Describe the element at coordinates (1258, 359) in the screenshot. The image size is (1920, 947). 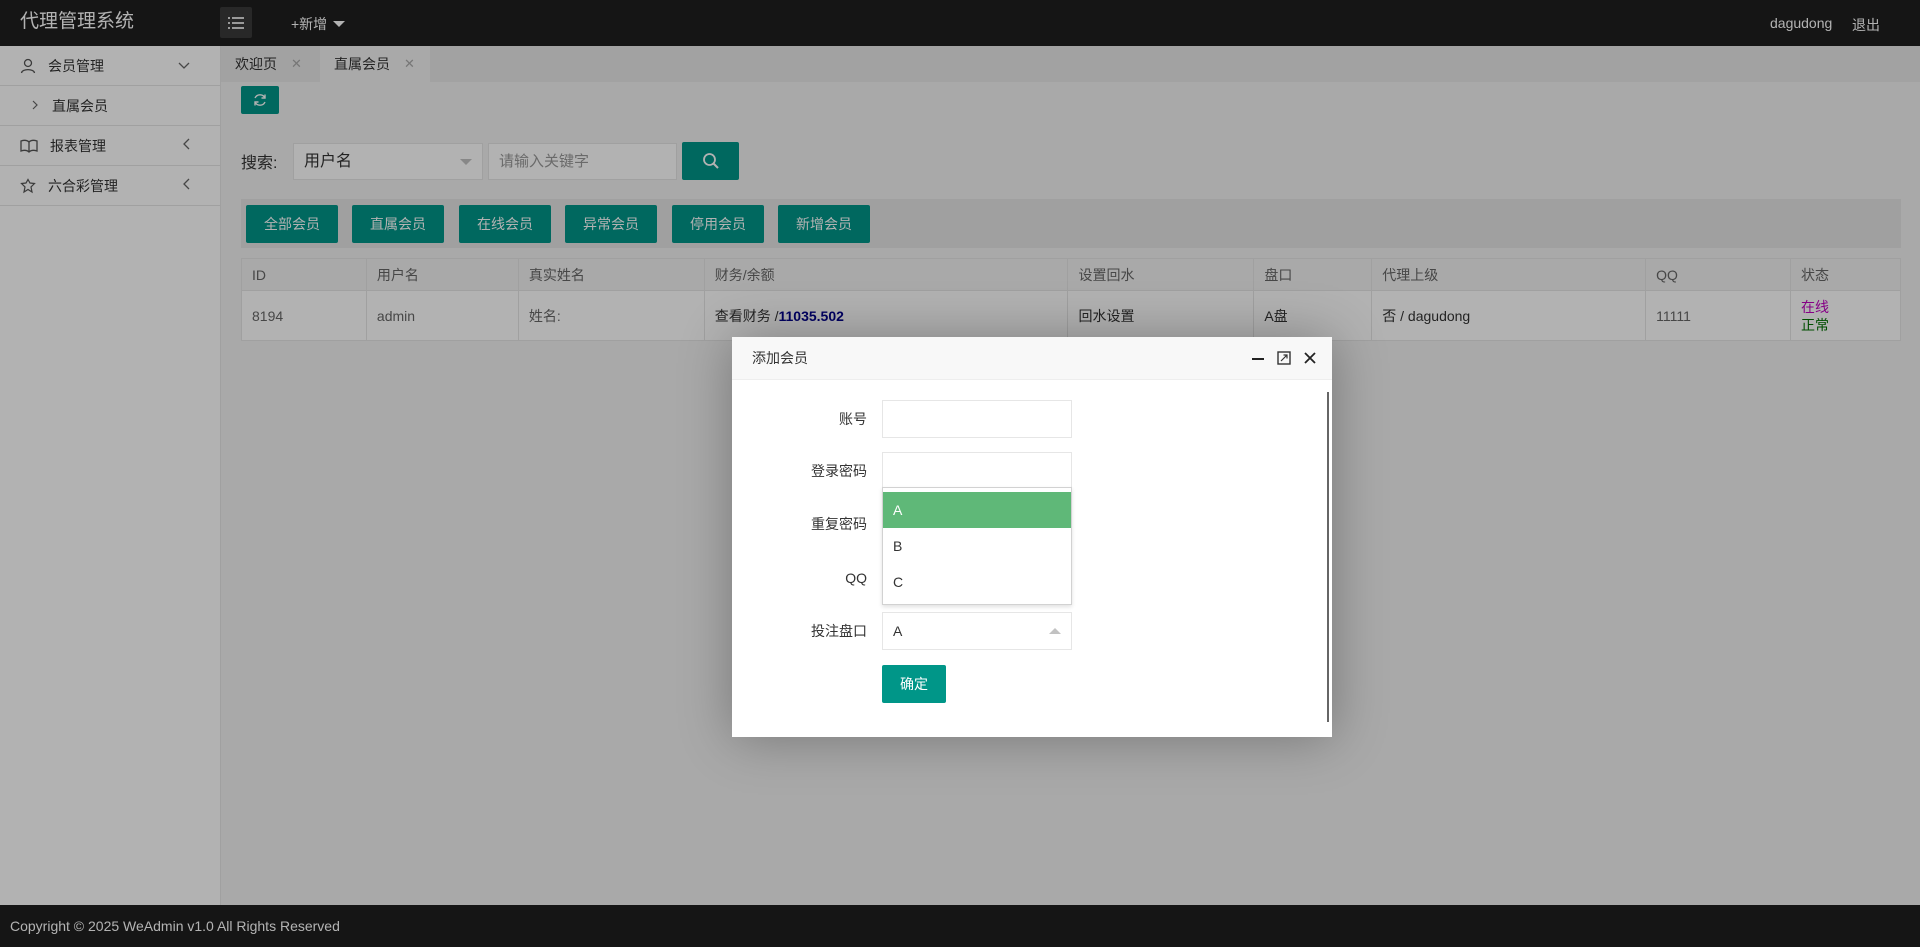
I see `minimize-icon` at that location.